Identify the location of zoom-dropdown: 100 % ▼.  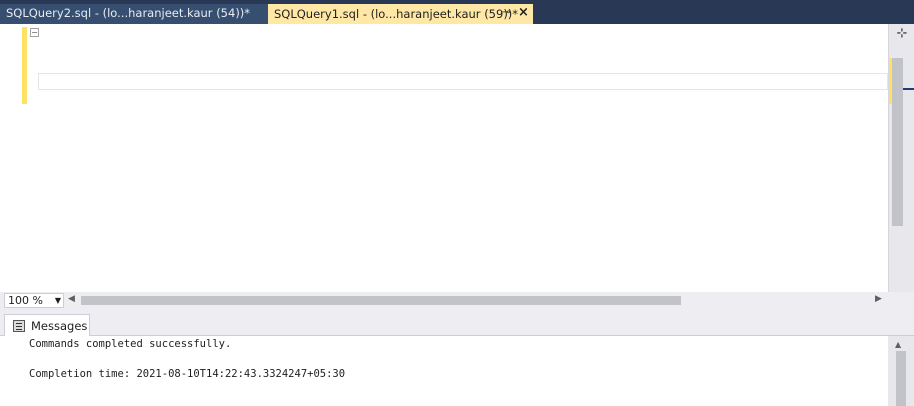
(34, 300).